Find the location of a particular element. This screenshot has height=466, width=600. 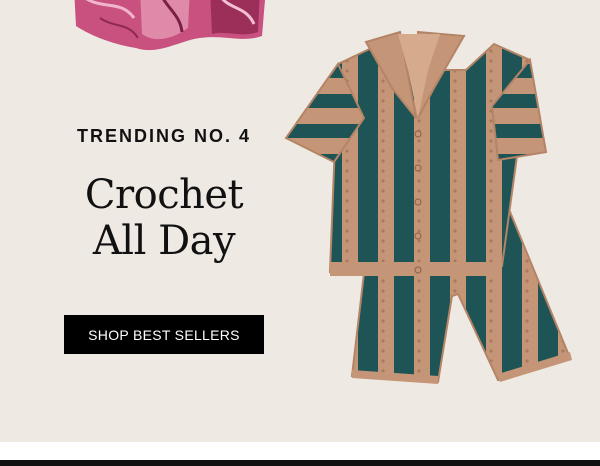

shop-best-sellers-button: SHOP BEST SELLERS is located at coordinates (164, 334).